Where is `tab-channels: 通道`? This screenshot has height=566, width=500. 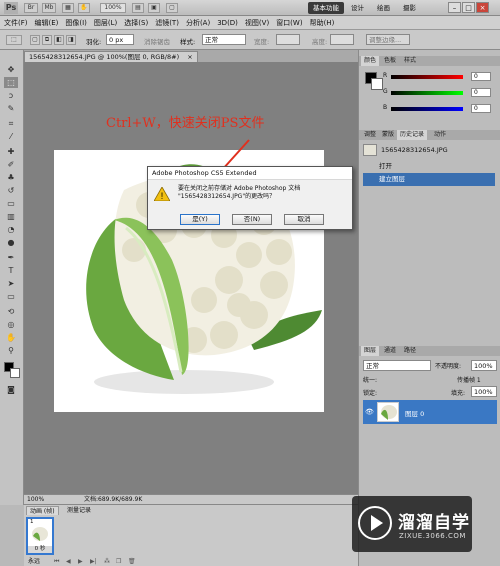 tab-channels: 通道 is located at coordinates (390, 351).